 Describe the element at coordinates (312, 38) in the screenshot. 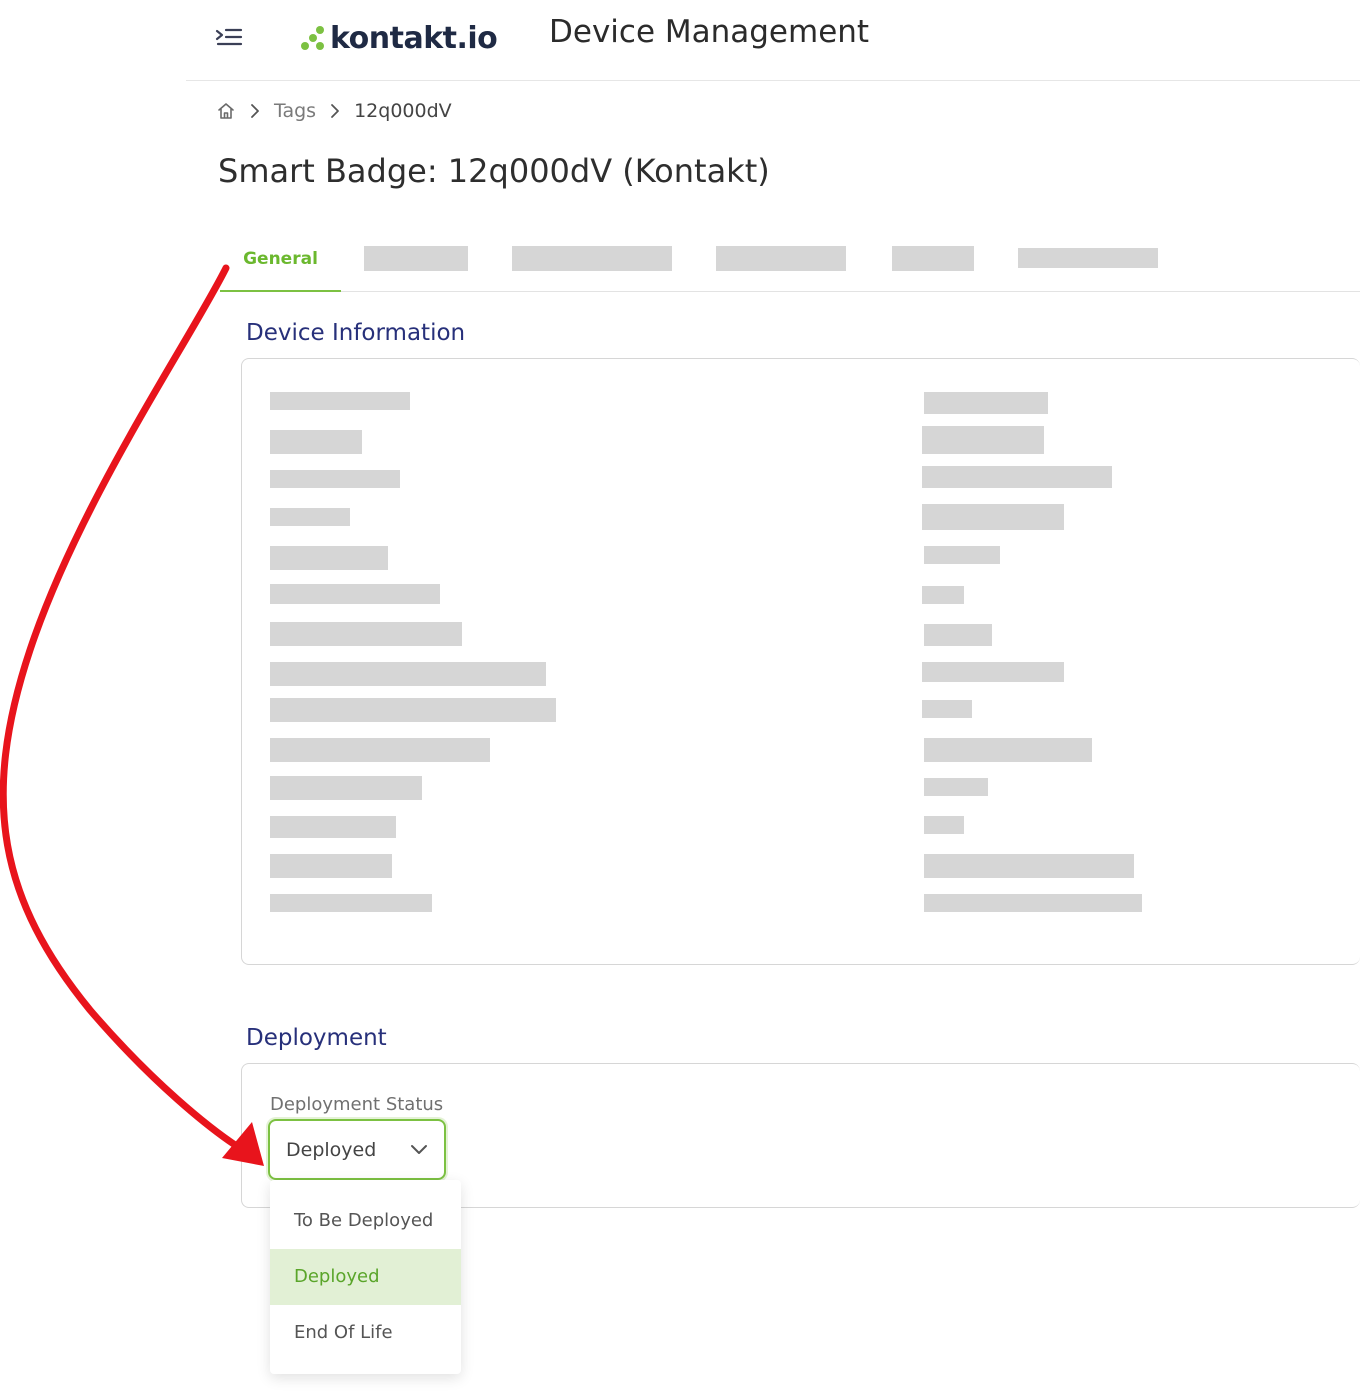

I see `logo-dots-icon` at that location.